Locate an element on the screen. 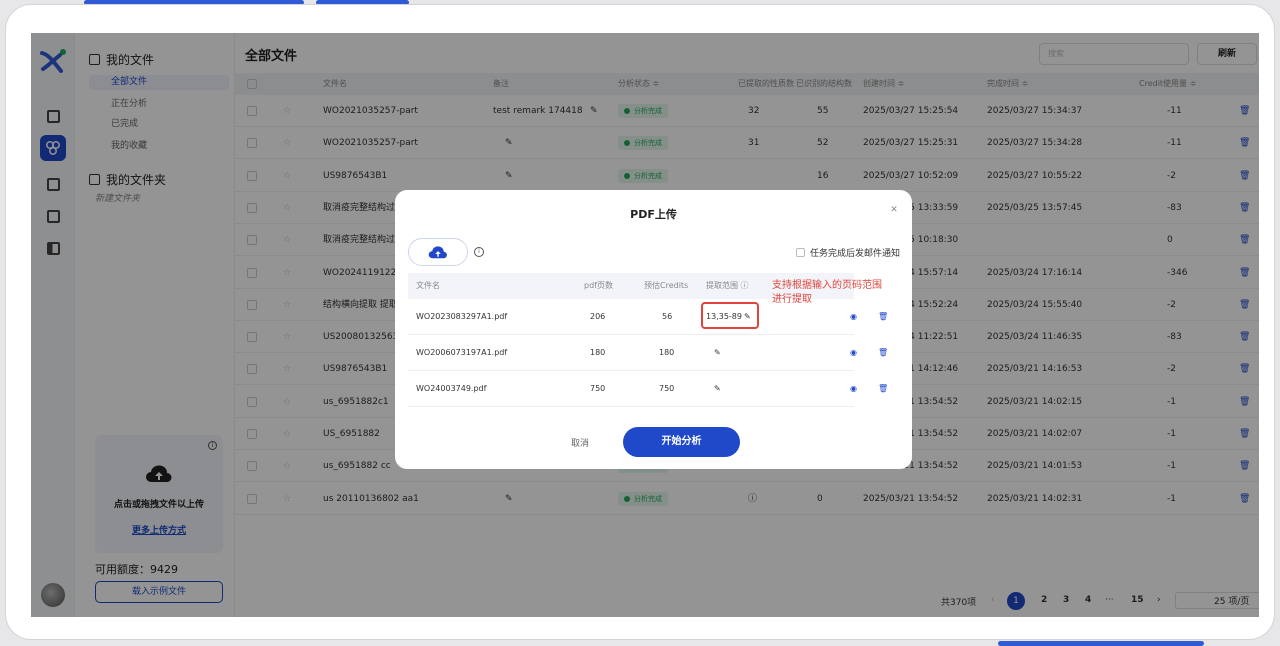  dialog-title: PDF上传 is located at coordinates (653, 214).